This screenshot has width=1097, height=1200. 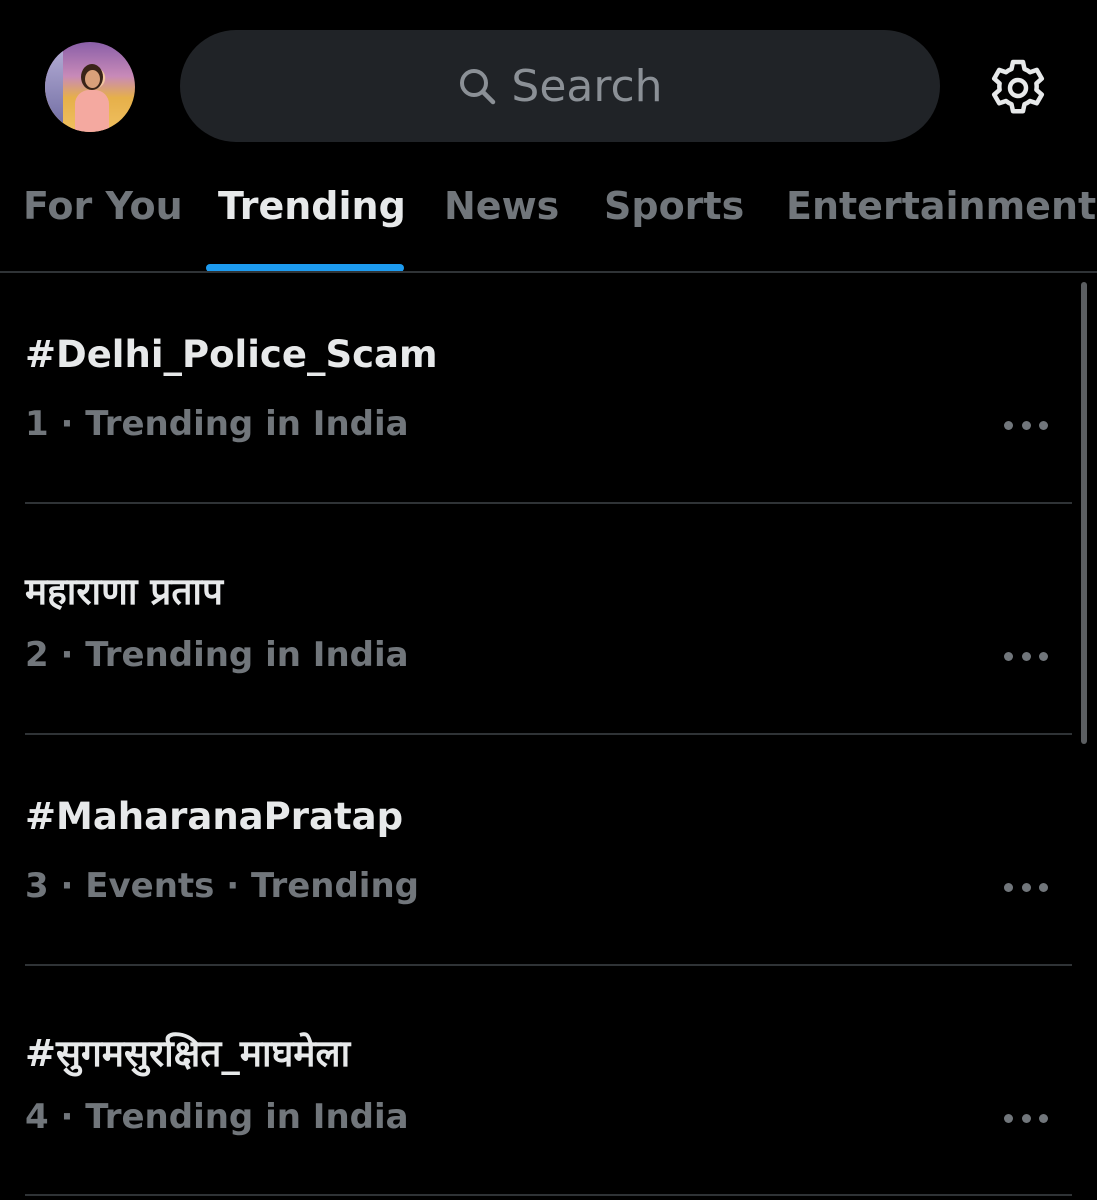 I want to click on trend-title: महाराणा प्रताप, so click(x=124, y=591).